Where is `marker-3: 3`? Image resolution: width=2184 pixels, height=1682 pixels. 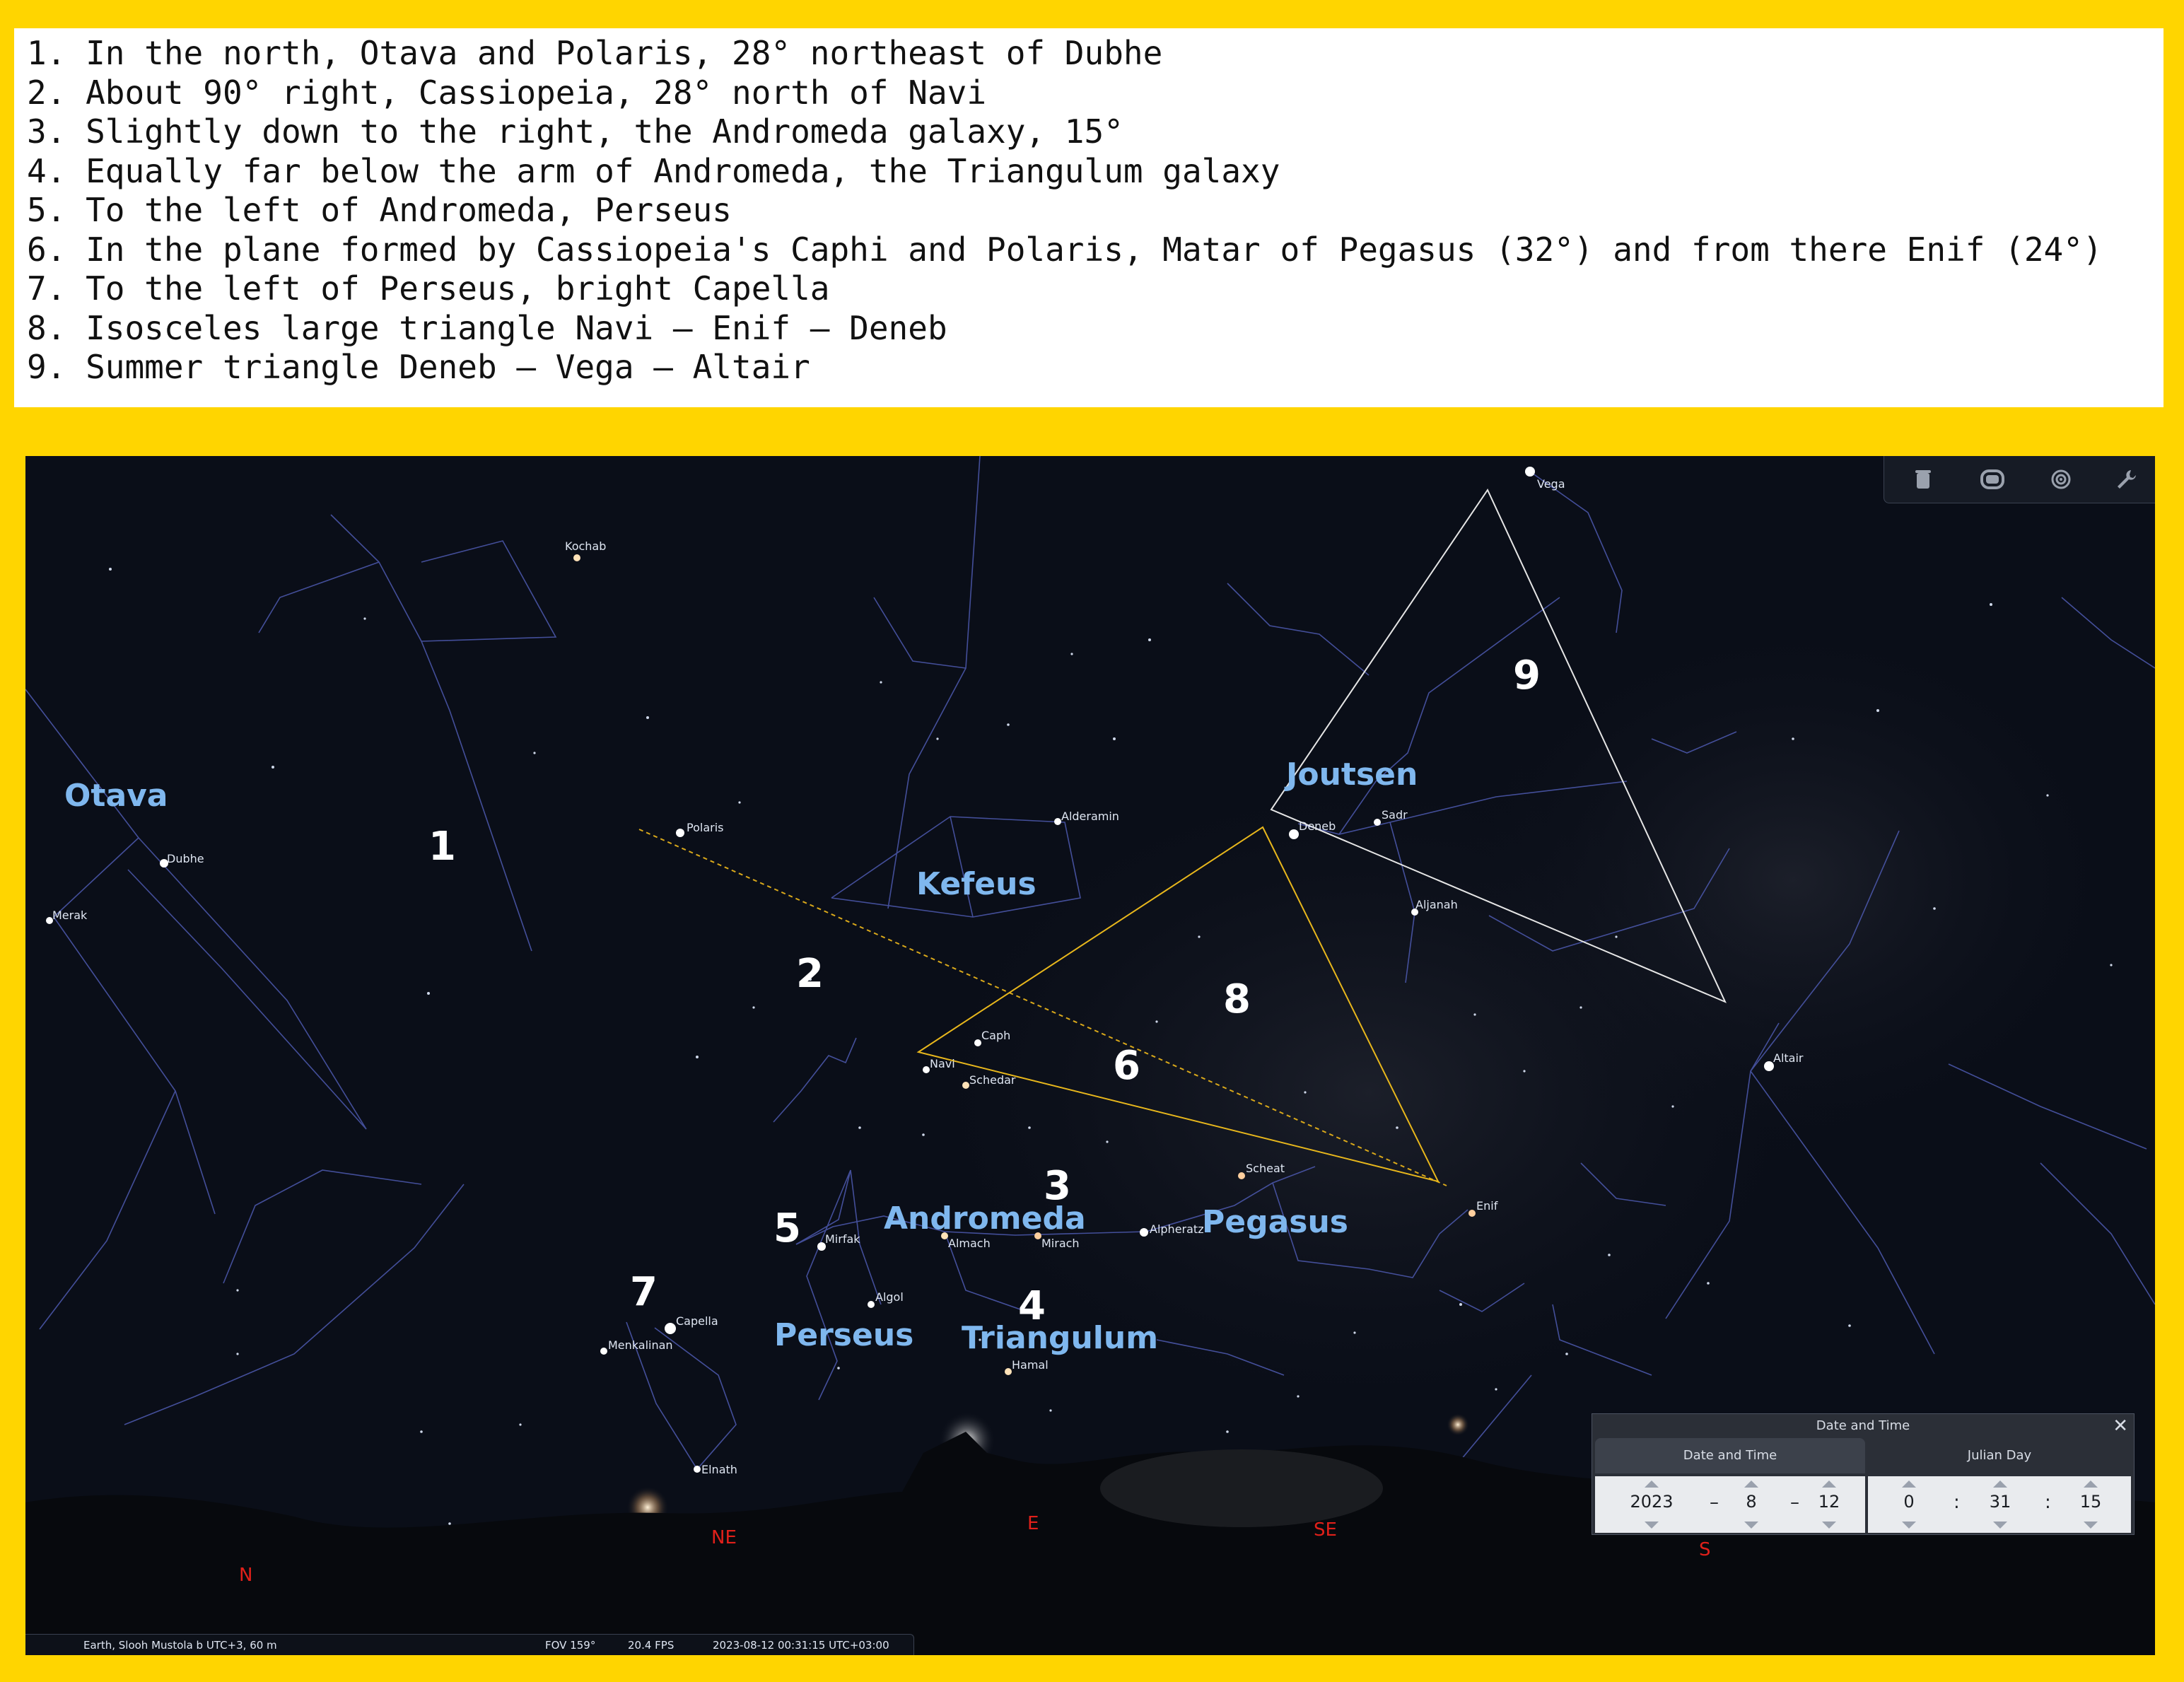
marker-3: 3 is located at coordinates (1057, 1186).